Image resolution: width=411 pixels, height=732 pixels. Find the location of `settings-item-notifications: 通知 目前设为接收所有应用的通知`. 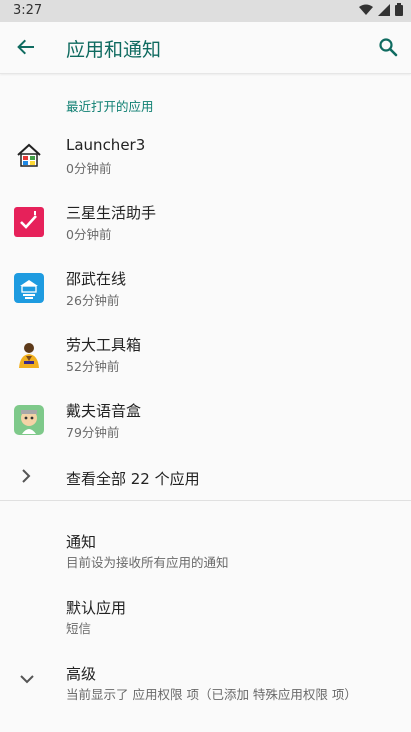

settings-item-notifications: 通知 目前设为接收所有应用的通知 is located at coordinates (205, 561).